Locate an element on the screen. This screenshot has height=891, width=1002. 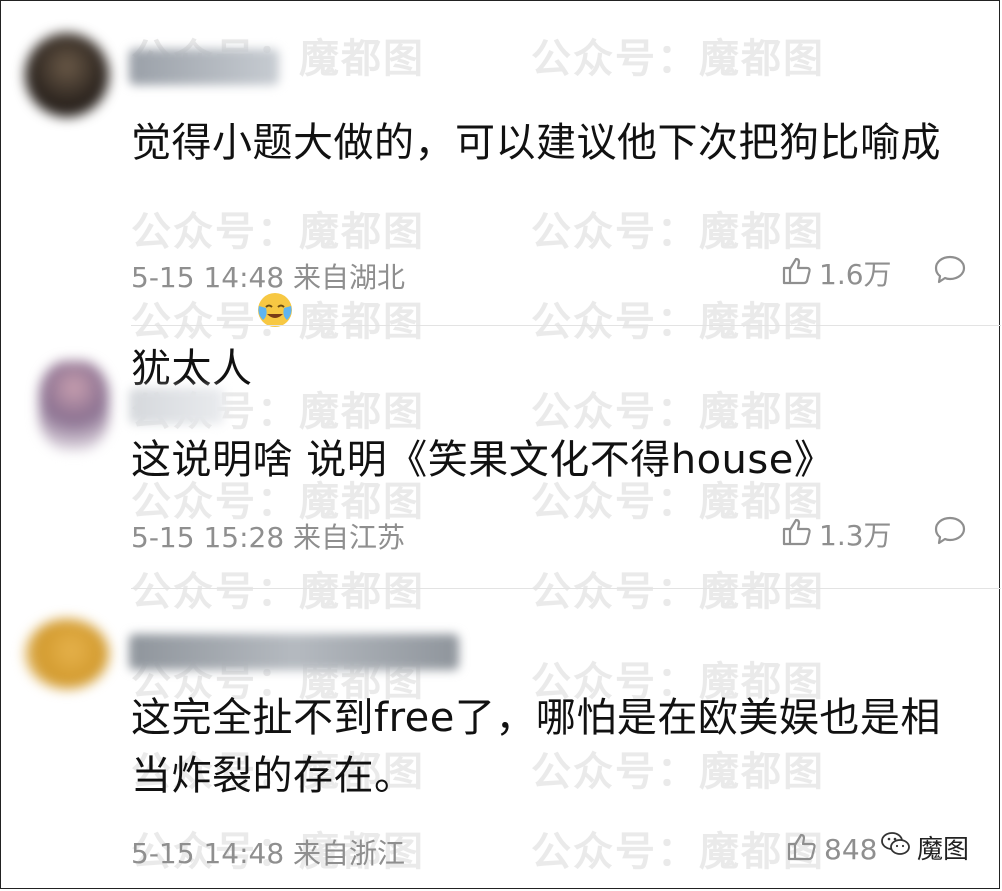
comment-meta: 5-15 14:48 来自湖北 is located at coordinates (268, 276).